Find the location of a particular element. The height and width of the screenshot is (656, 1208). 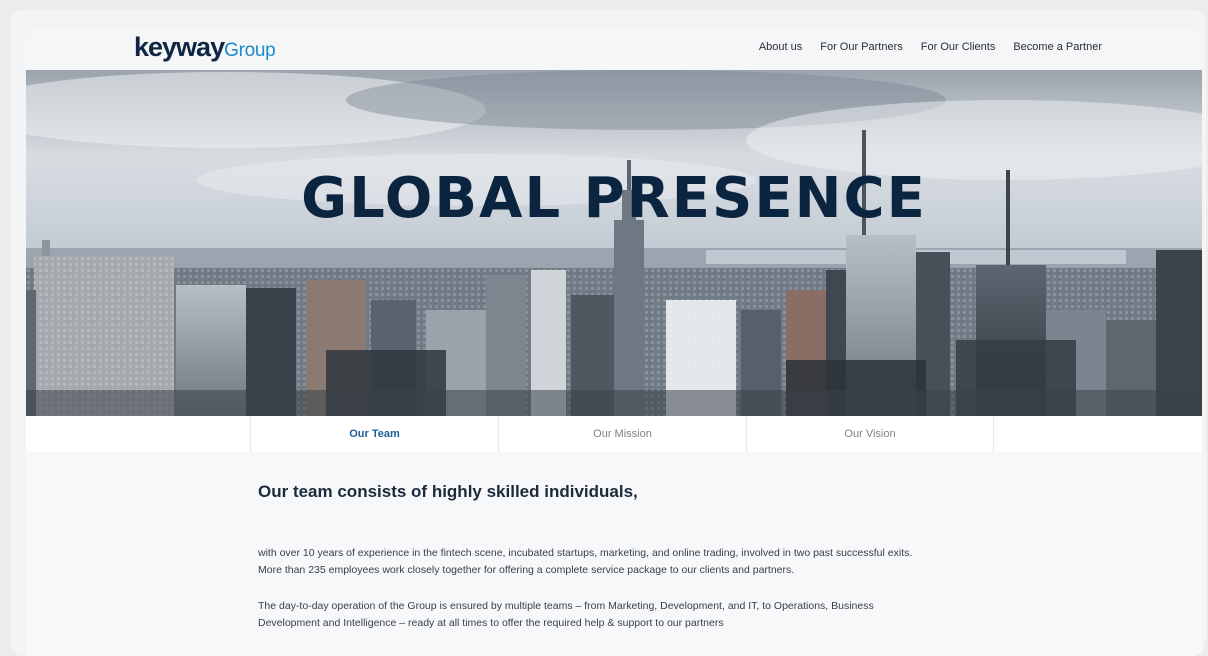

tabs-bar: Our Team Our Mission Our Vision is located at coordinates (614, 434).